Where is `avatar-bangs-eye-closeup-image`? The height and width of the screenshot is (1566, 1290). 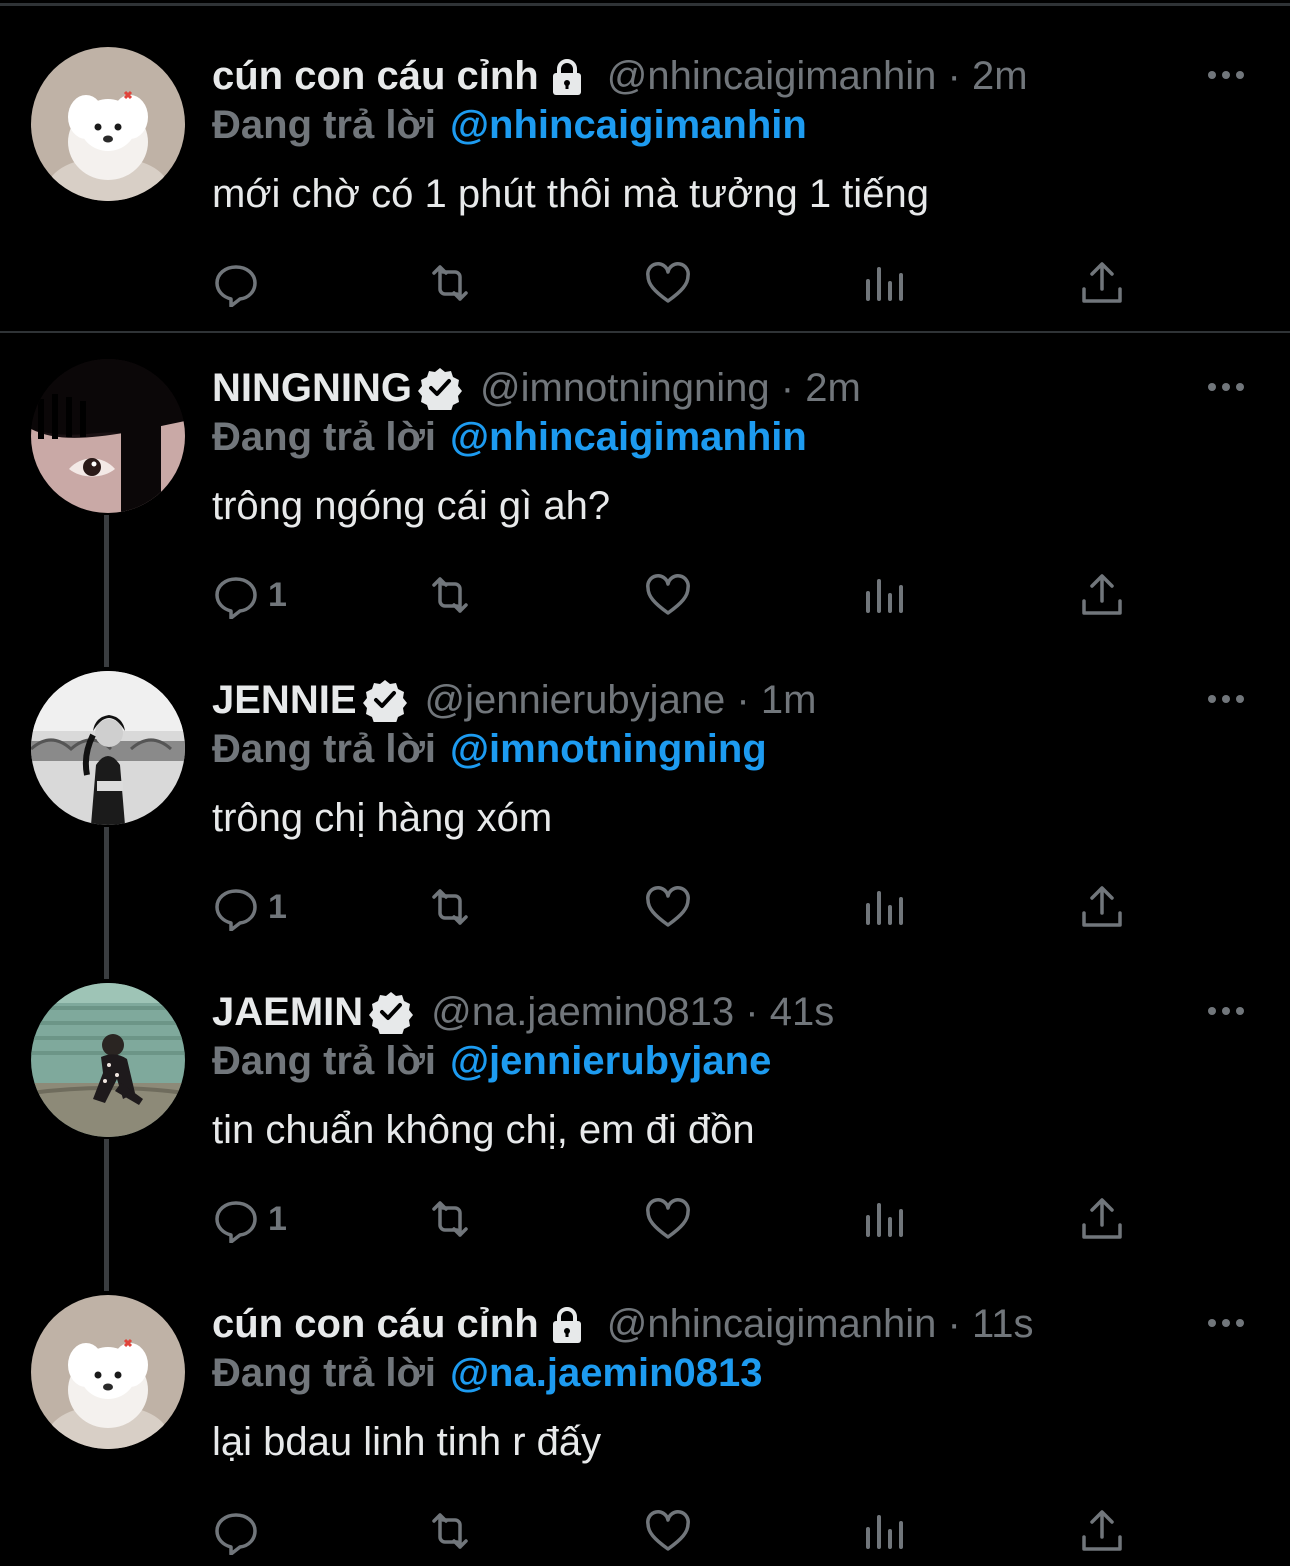 avatar-bangs-eye-closeup-image is located at coordinates (108, 436).